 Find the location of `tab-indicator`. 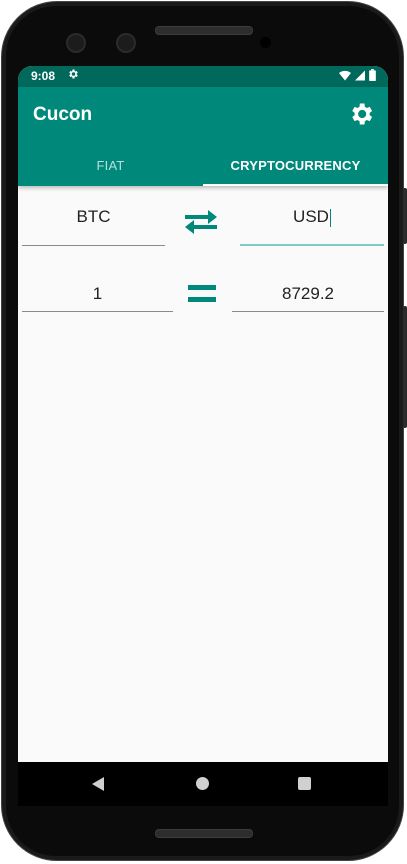

tab-indicator is located at coordinates (295, 185).